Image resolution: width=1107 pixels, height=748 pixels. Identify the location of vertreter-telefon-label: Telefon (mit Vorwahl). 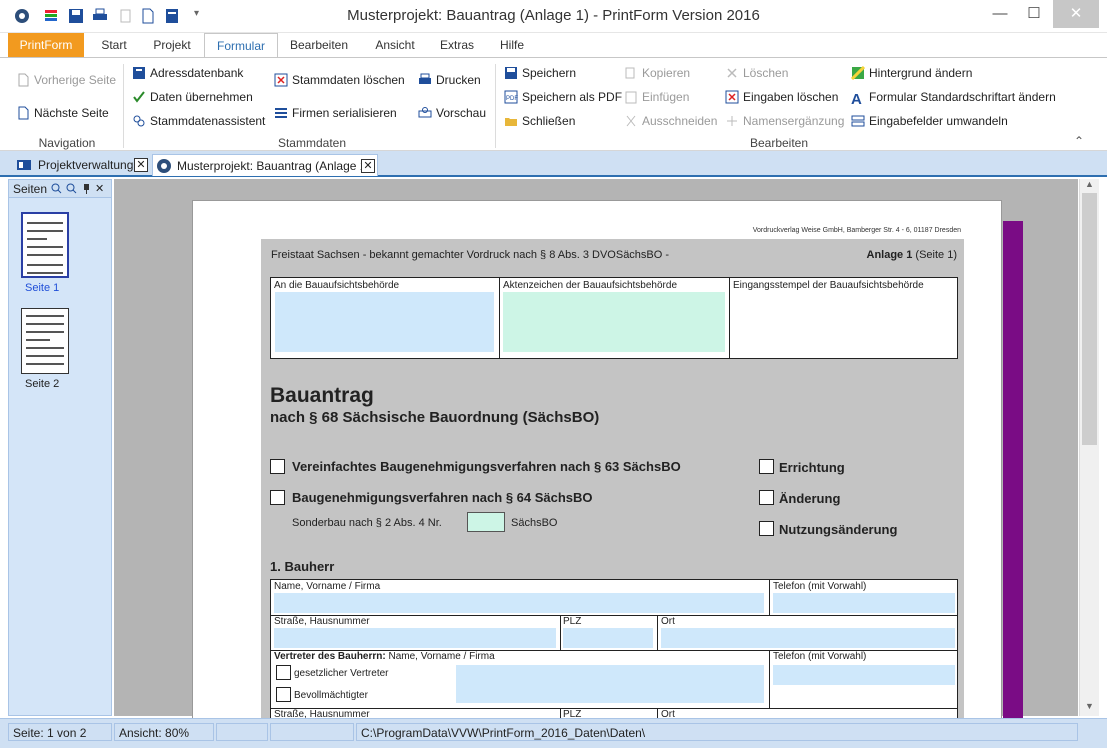
(820, 656).